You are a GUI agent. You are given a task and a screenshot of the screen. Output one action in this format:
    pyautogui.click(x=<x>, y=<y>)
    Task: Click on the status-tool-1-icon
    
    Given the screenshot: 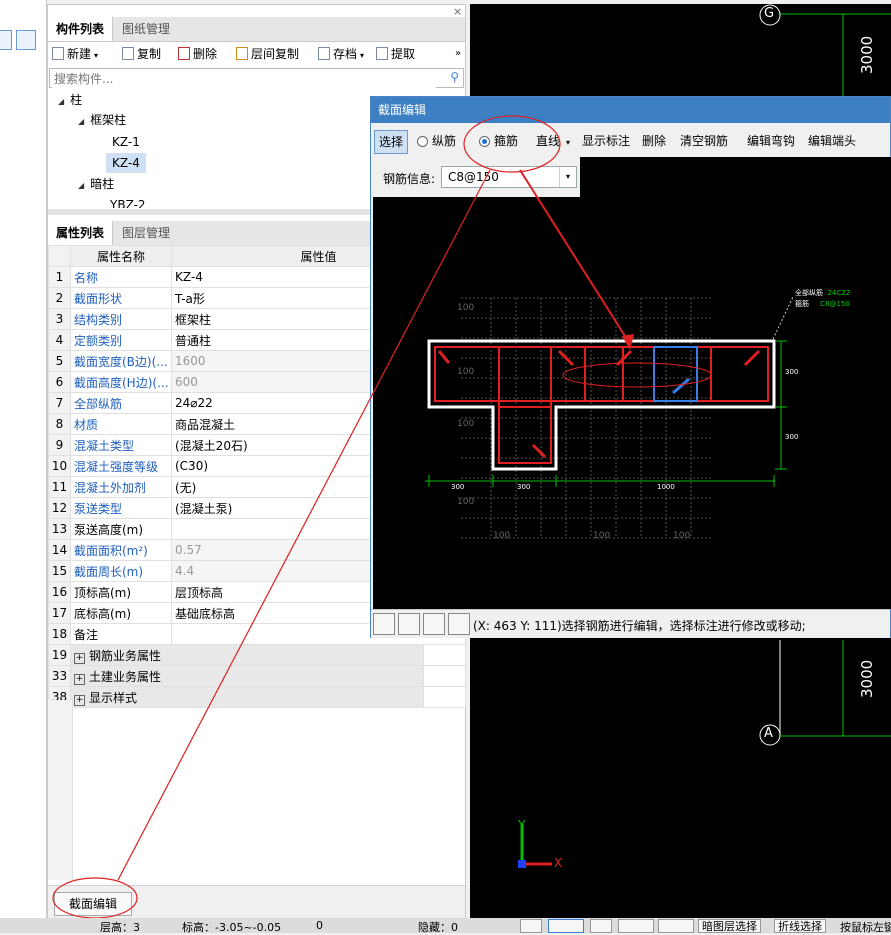 What is the action you would take?
    pyautogui.click(x=531, y=926)
    